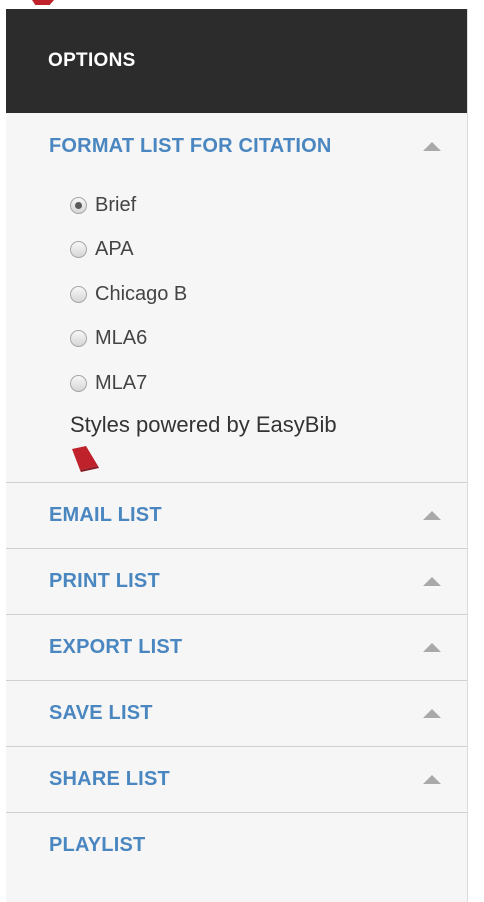 The height and width of the screenshot is (902, 484). Describe the element at coordinates (105, 514) in the screenshot. I see `section-title: EMAIL LIST` at that location.